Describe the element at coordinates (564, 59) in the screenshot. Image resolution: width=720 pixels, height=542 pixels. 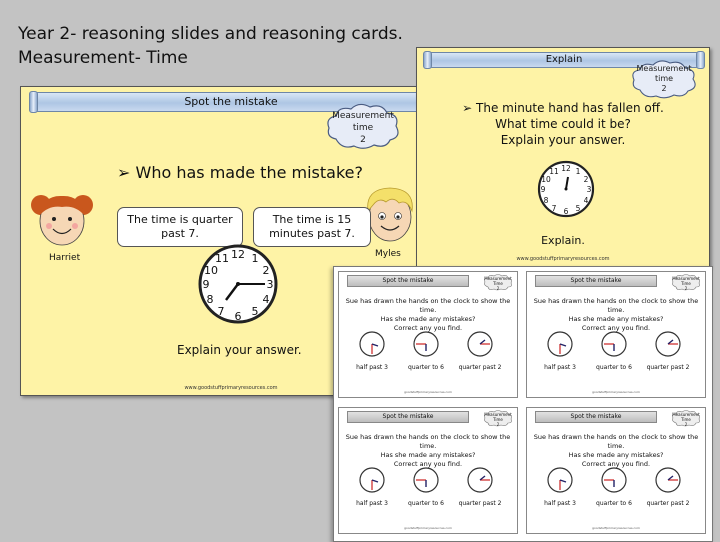
I see `explain-banner-title: Explain` at that location.